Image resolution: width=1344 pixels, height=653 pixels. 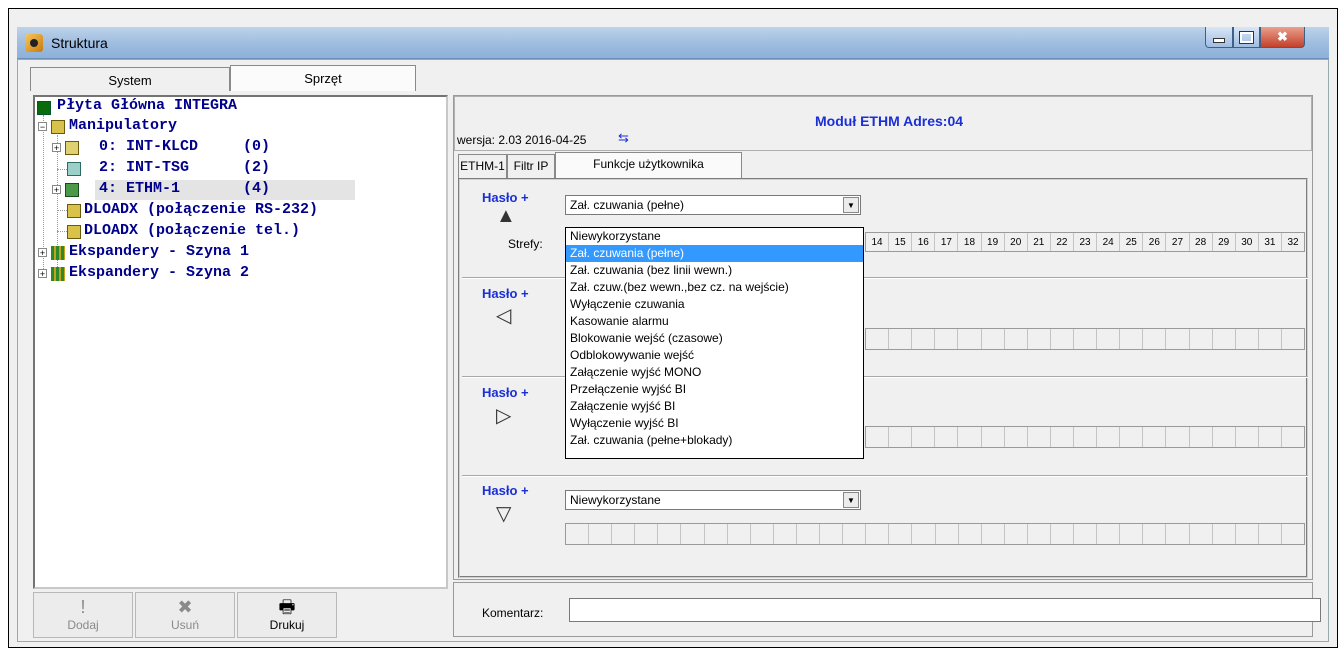 I want to click on expand-szyna1-icon: +, so click(x=42, y=253).